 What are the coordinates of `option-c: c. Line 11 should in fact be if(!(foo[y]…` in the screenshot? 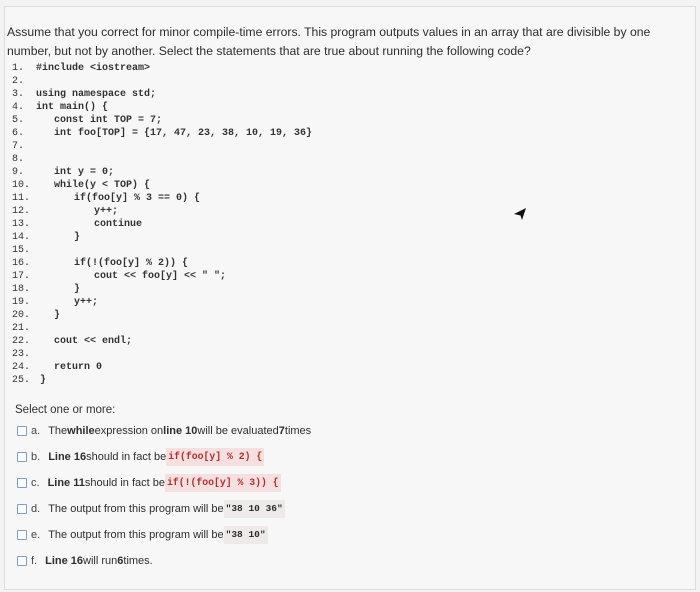 It's located at (149, 483).